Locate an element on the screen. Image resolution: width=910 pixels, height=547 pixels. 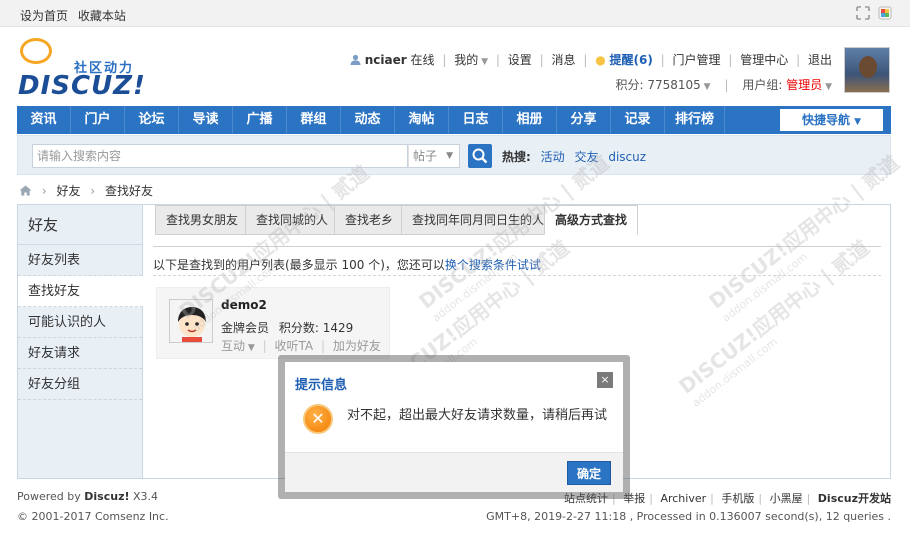
portal-admin-link: 门户管理 is located at coordinates (697, 60).